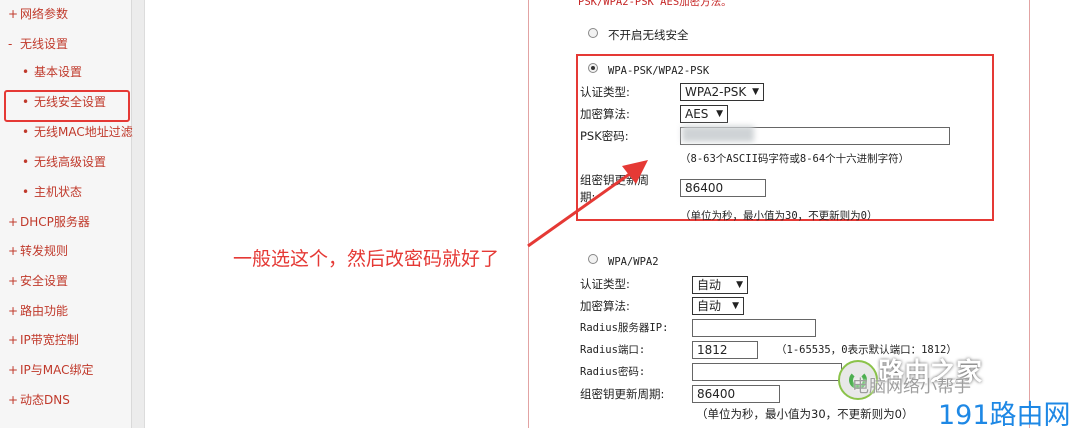 The image size is (1080, 432). What do you see at coordinates (10, 44) in the screenshot?
I see `sidebar-item-marker: -` at bounding box center [10, 44].